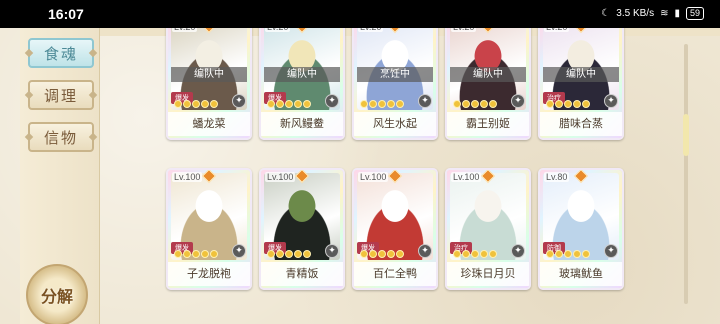  Describe the element at coordinates (302, 124) in the screenshot. I see `card-name: 新风鳗鲞` at that location.